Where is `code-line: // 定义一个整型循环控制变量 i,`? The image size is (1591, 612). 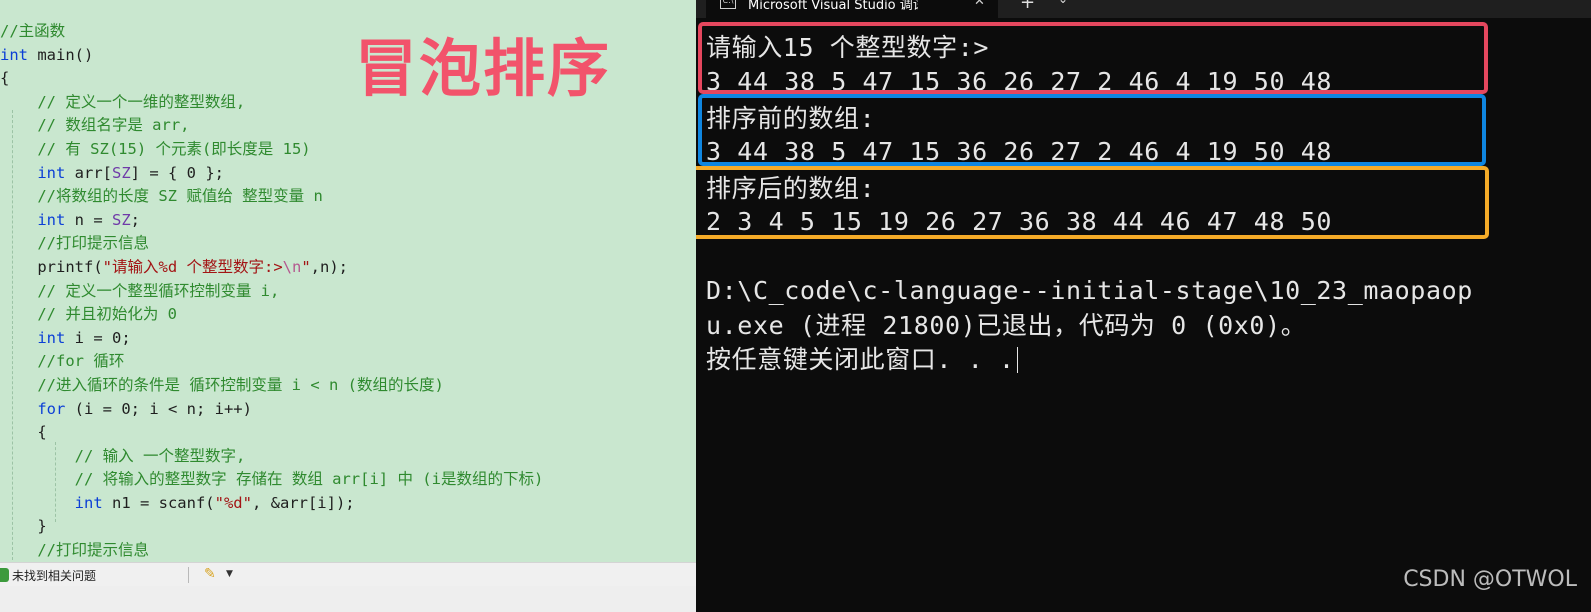 code-line: // 定义一个整型循环控制变量 i, is located at coordinates (348, 292).